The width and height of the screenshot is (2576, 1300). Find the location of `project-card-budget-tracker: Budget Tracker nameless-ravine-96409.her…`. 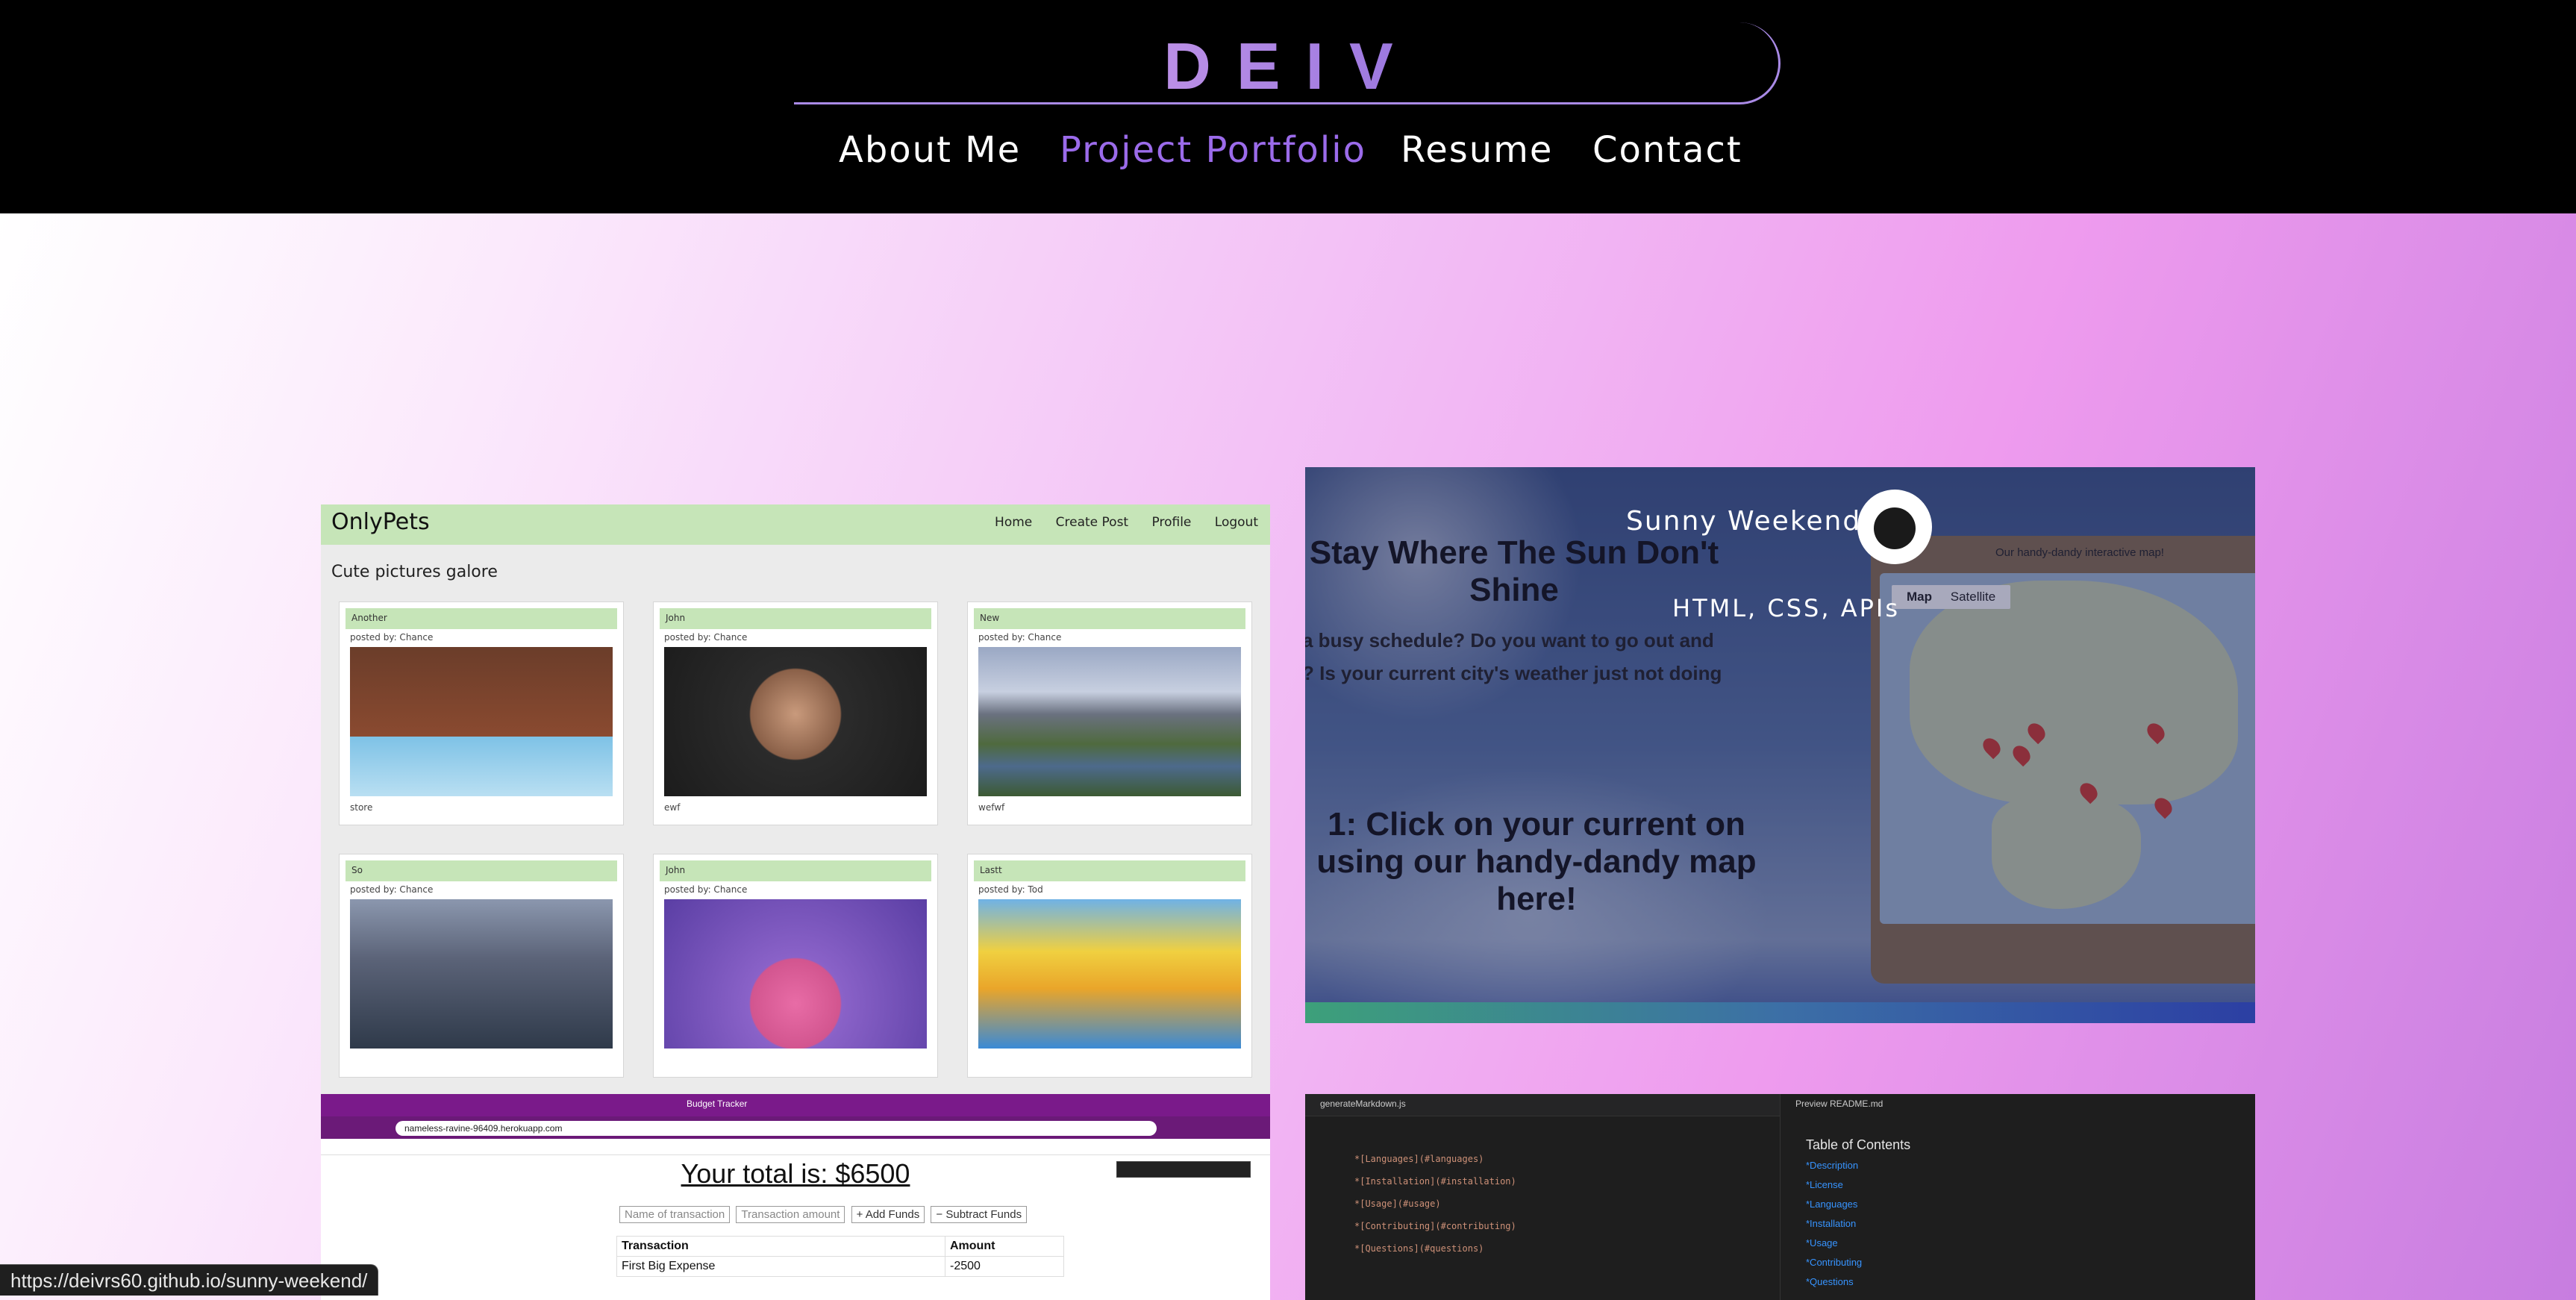

project-card-budget-tracker: Budget Tracker nameless-ravine-96409.her… is located at coordinates (795, 1197).